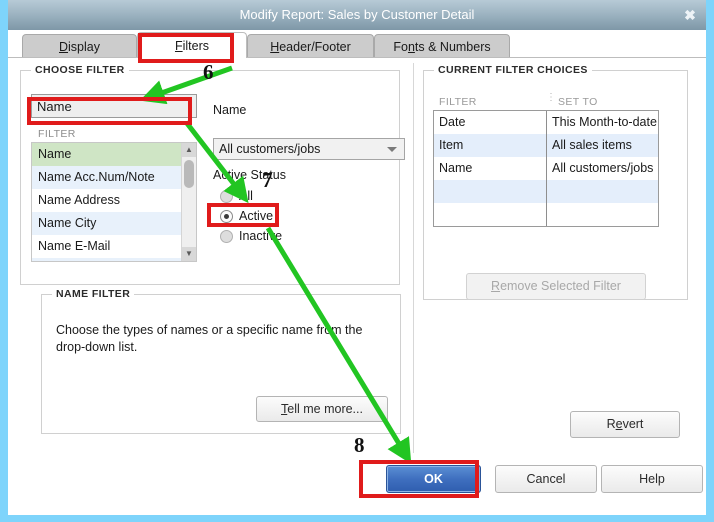 Image resolution: width=714 pixels, height=522 pixels. Describe the element at coordinates (246, 196) in the screenshot. I see `radio-all-label: All` at that location.